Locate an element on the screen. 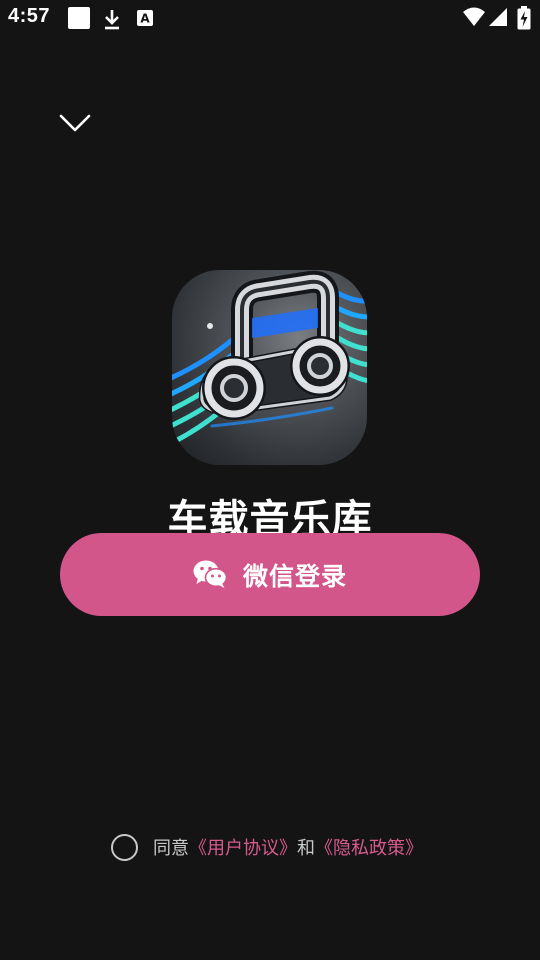 This screenshot has height=960, width=540. notification-square-icon is located at coordinates (79, 18).